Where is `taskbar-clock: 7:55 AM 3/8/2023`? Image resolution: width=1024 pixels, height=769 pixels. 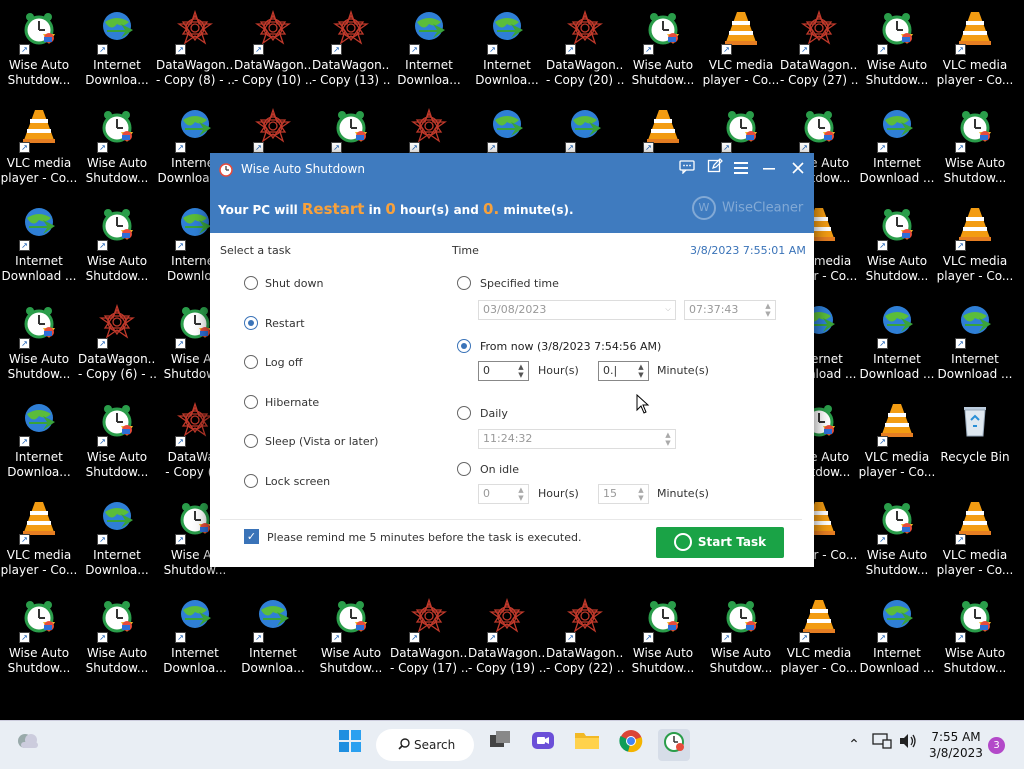 taskbar-clock: 7:55 AM 3/8/2023 is located at coordinates (956, 745).